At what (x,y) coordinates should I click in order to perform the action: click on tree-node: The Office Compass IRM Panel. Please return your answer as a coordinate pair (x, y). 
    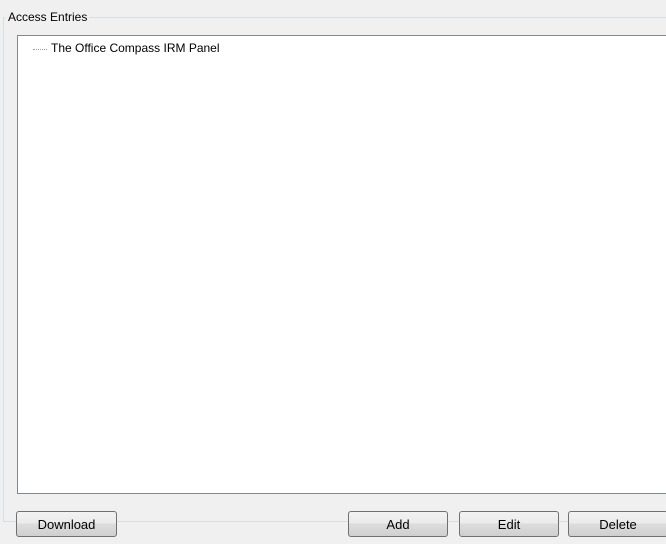
    Looking at the image, I should click on (119, 48).